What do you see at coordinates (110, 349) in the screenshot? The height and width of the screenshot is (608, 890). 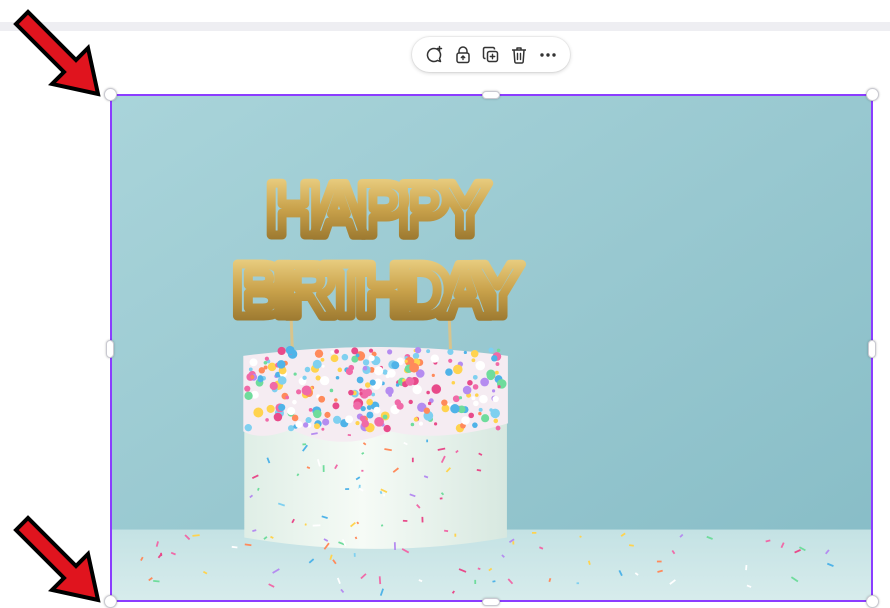 I see `resize-handle-left` at bounding box center [110, 349].